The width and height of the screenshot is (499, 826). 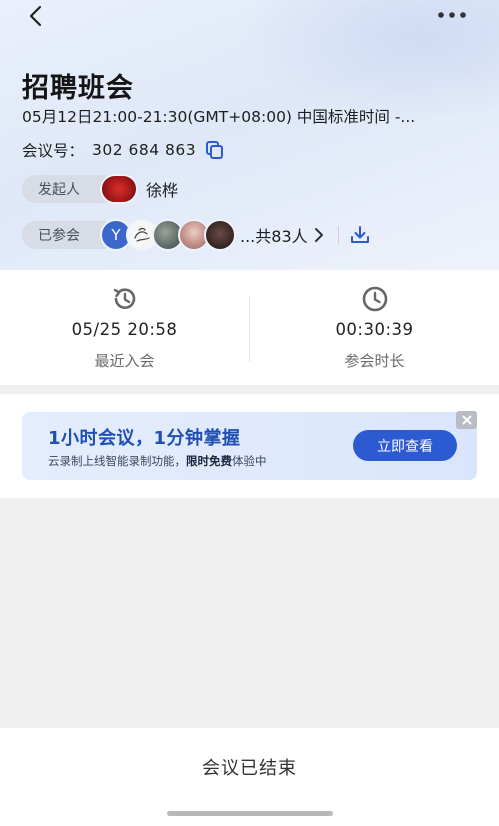 What do you see at coordinates (162, 190) in the screenshot?
I see `host-name: 徐桦` at bounding box center [162, 190].